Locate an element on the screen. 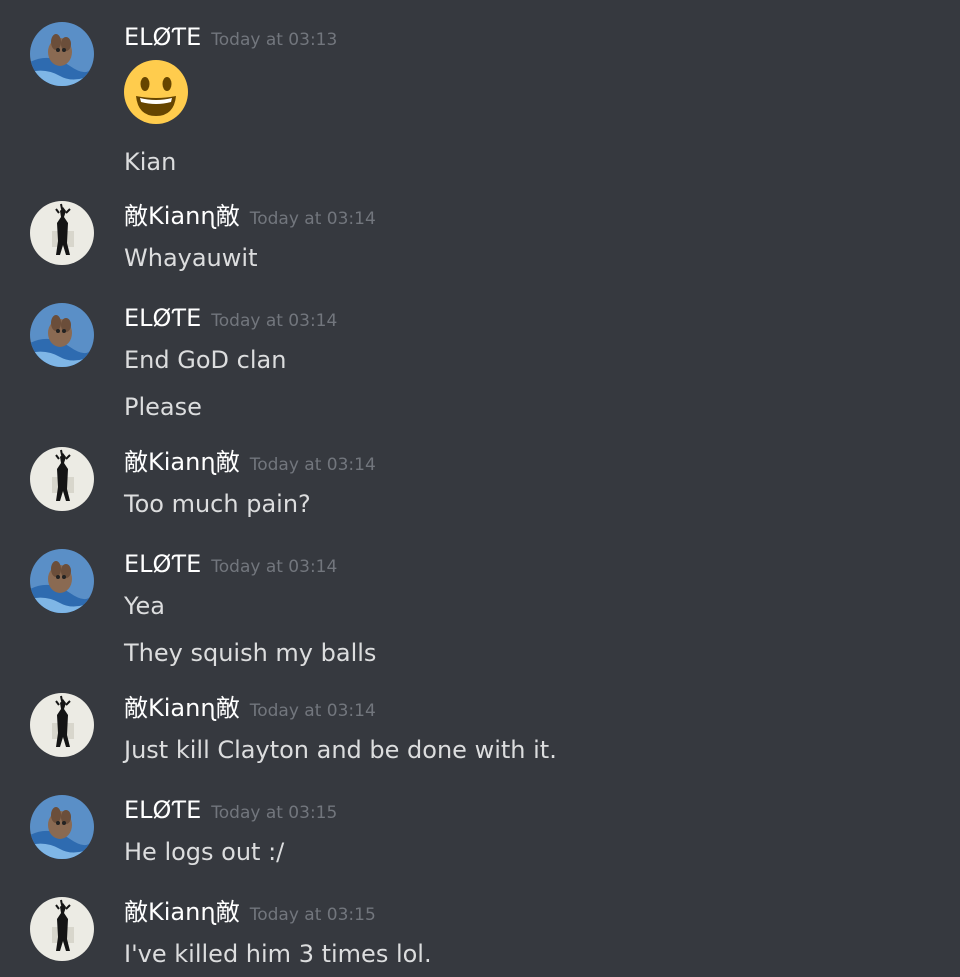  message-header: ELØƬE Today at 03:13 is located at coordinates (230, 37).